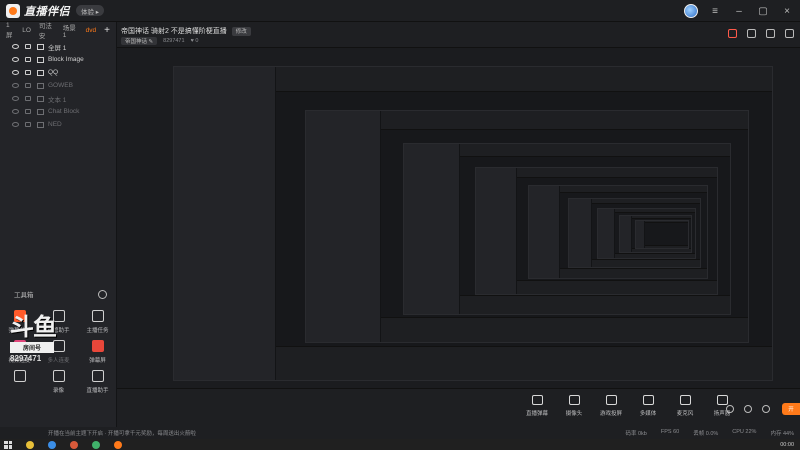  What do you see at coordinates (744, 432) in the screenshot?
I see `status-metric: CPU 22%` at bounding box center [744, 432].